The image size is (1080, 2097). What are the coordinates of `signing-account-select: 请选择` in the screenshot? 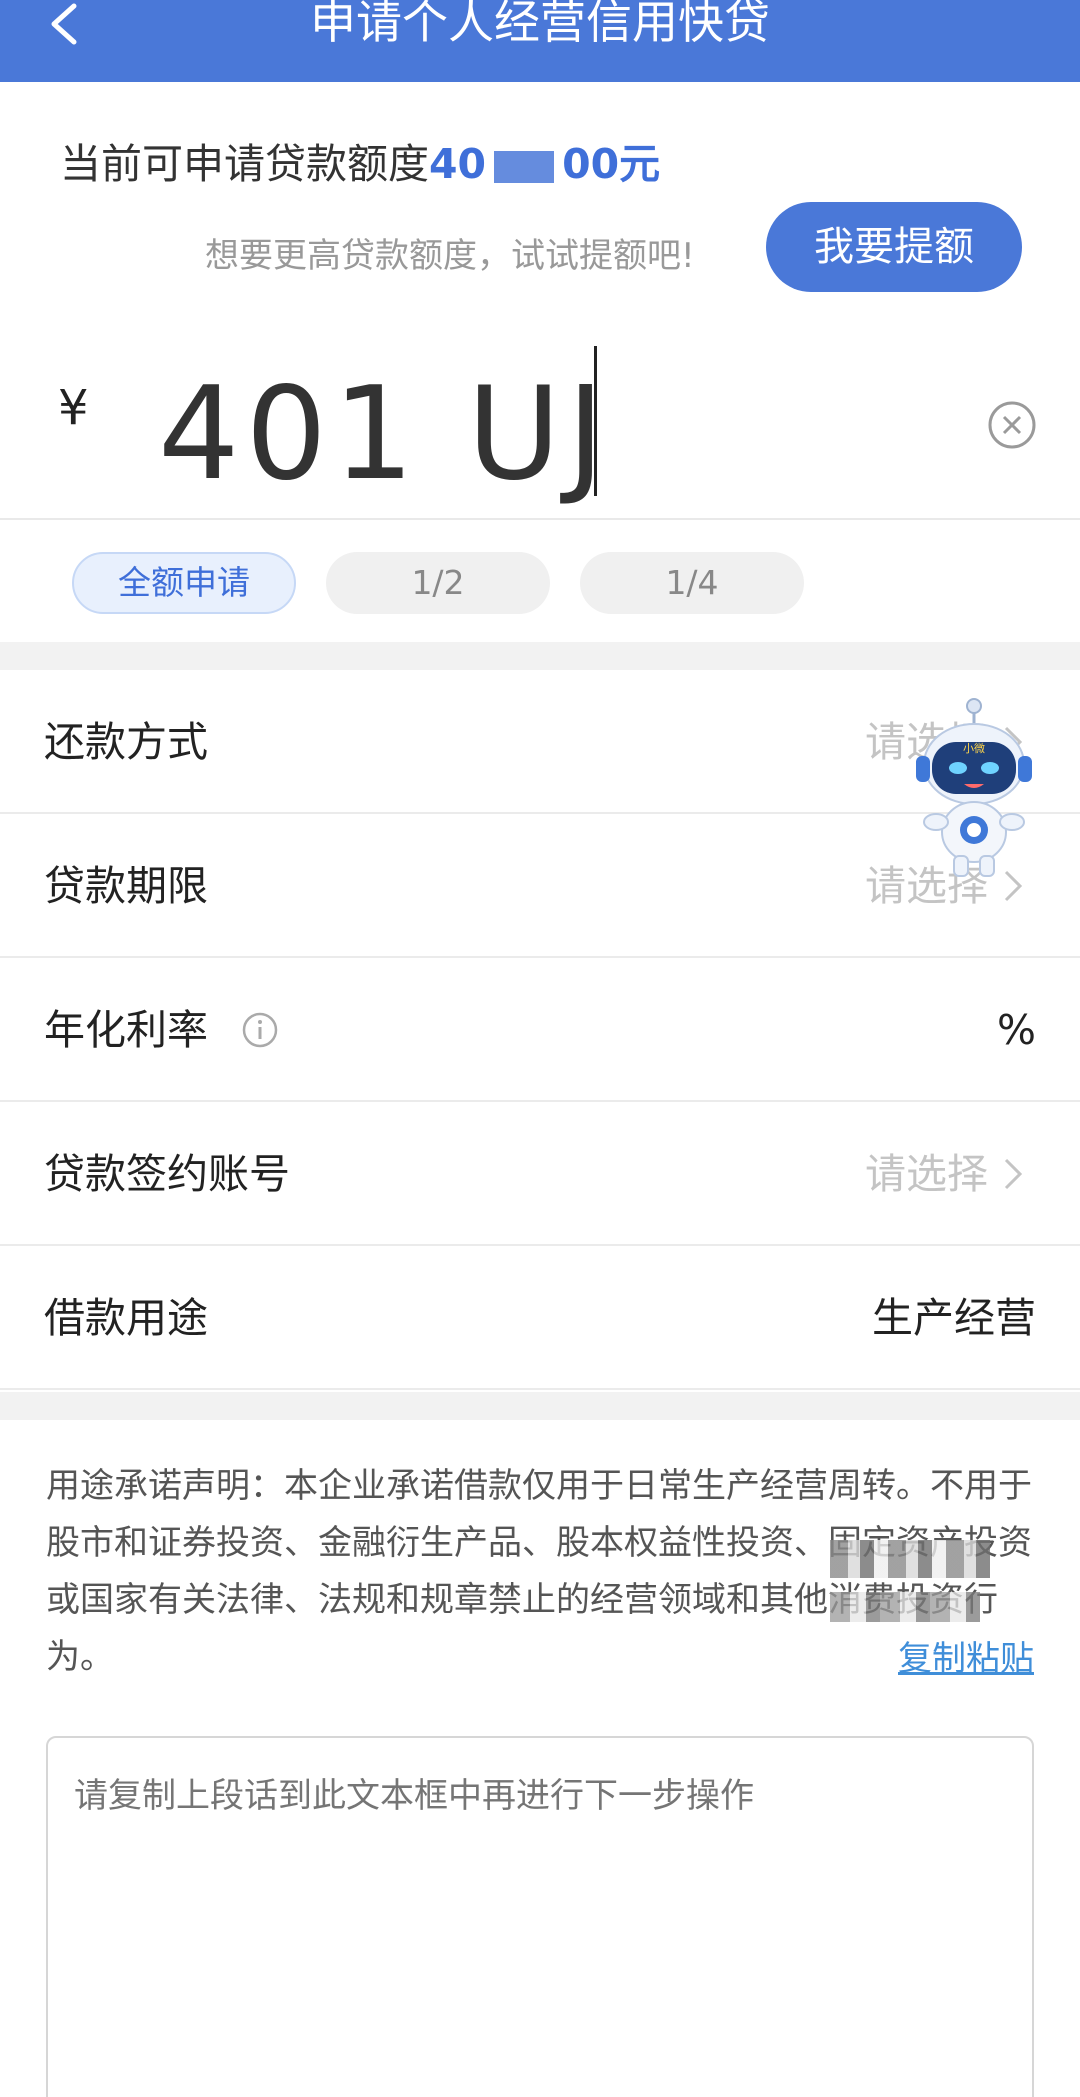 It's located at (945, 1174).